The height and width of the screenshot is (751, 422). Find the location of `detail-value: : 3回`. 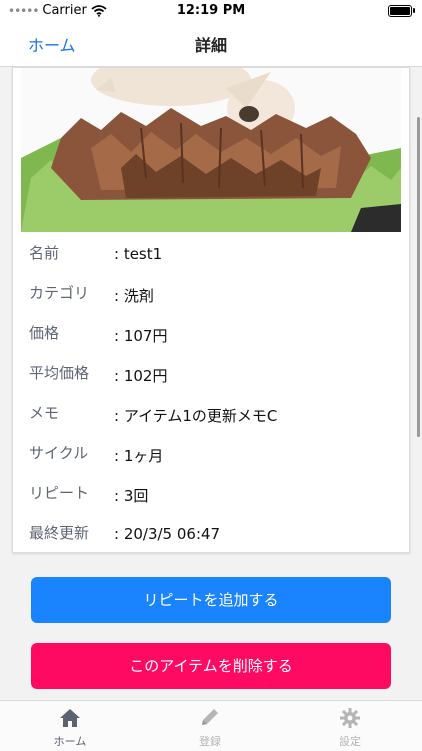

detail-value: : 3回 is located at coordinates (131, 496).